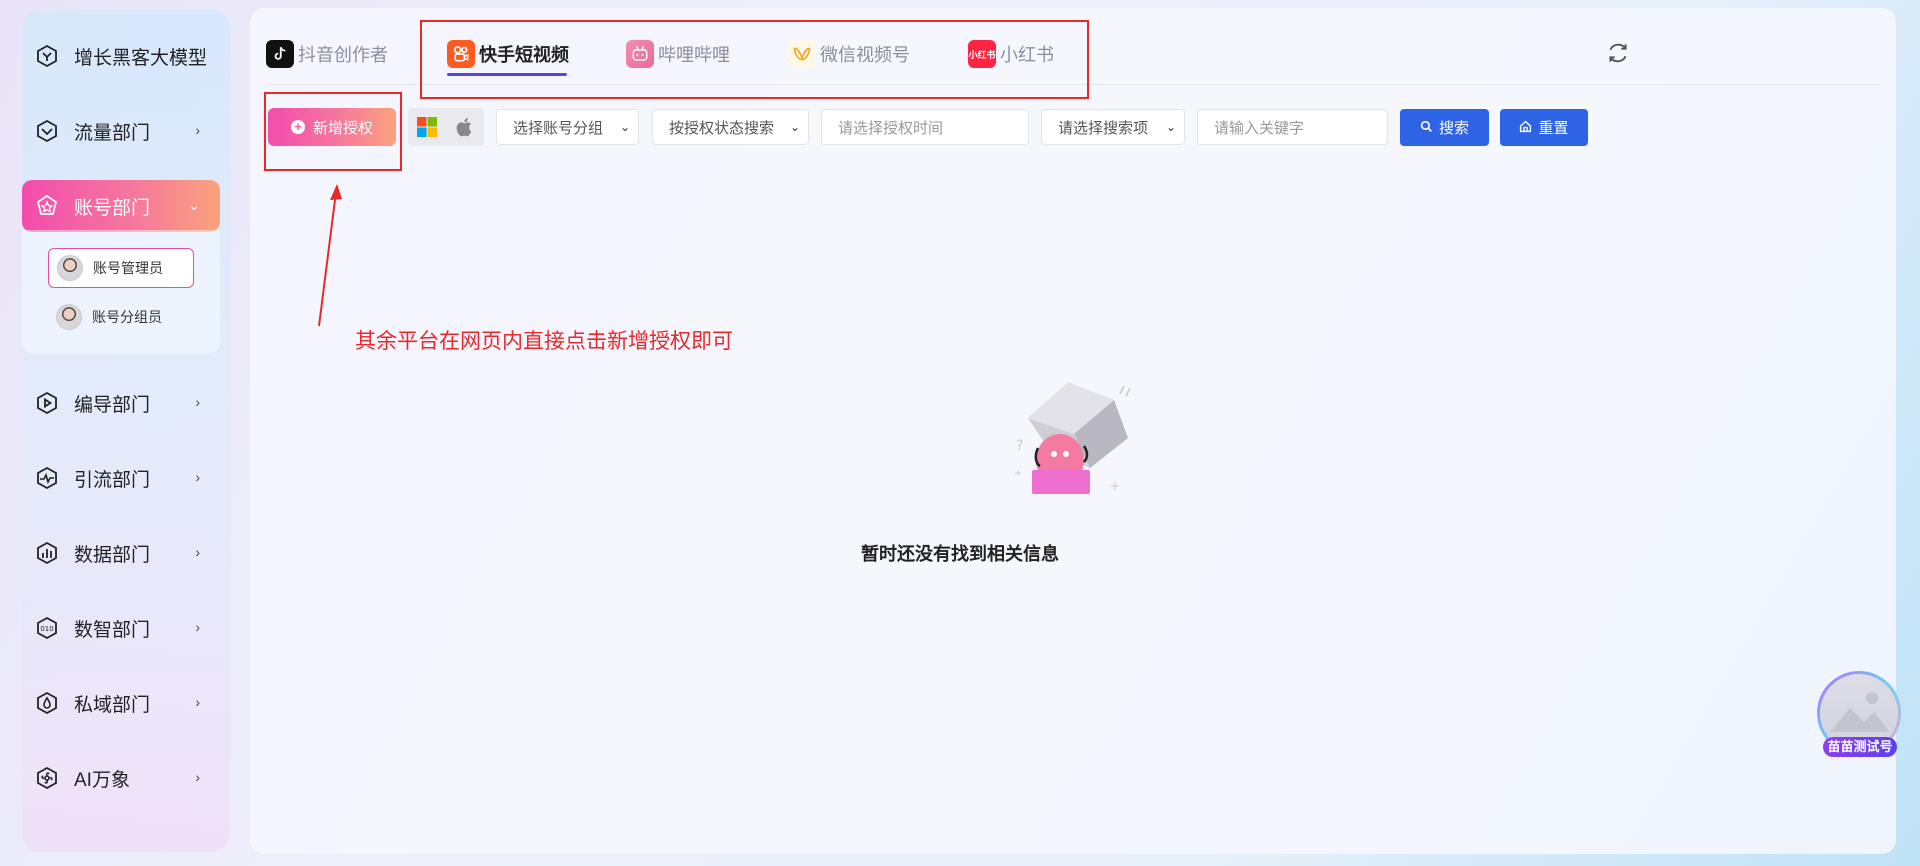 The height and width of the screenshot is (866, 1920). Describe the element at coordinates (1259, 128) in the screenshot. I see `input-placeholder: 请输入关键字` at that location.